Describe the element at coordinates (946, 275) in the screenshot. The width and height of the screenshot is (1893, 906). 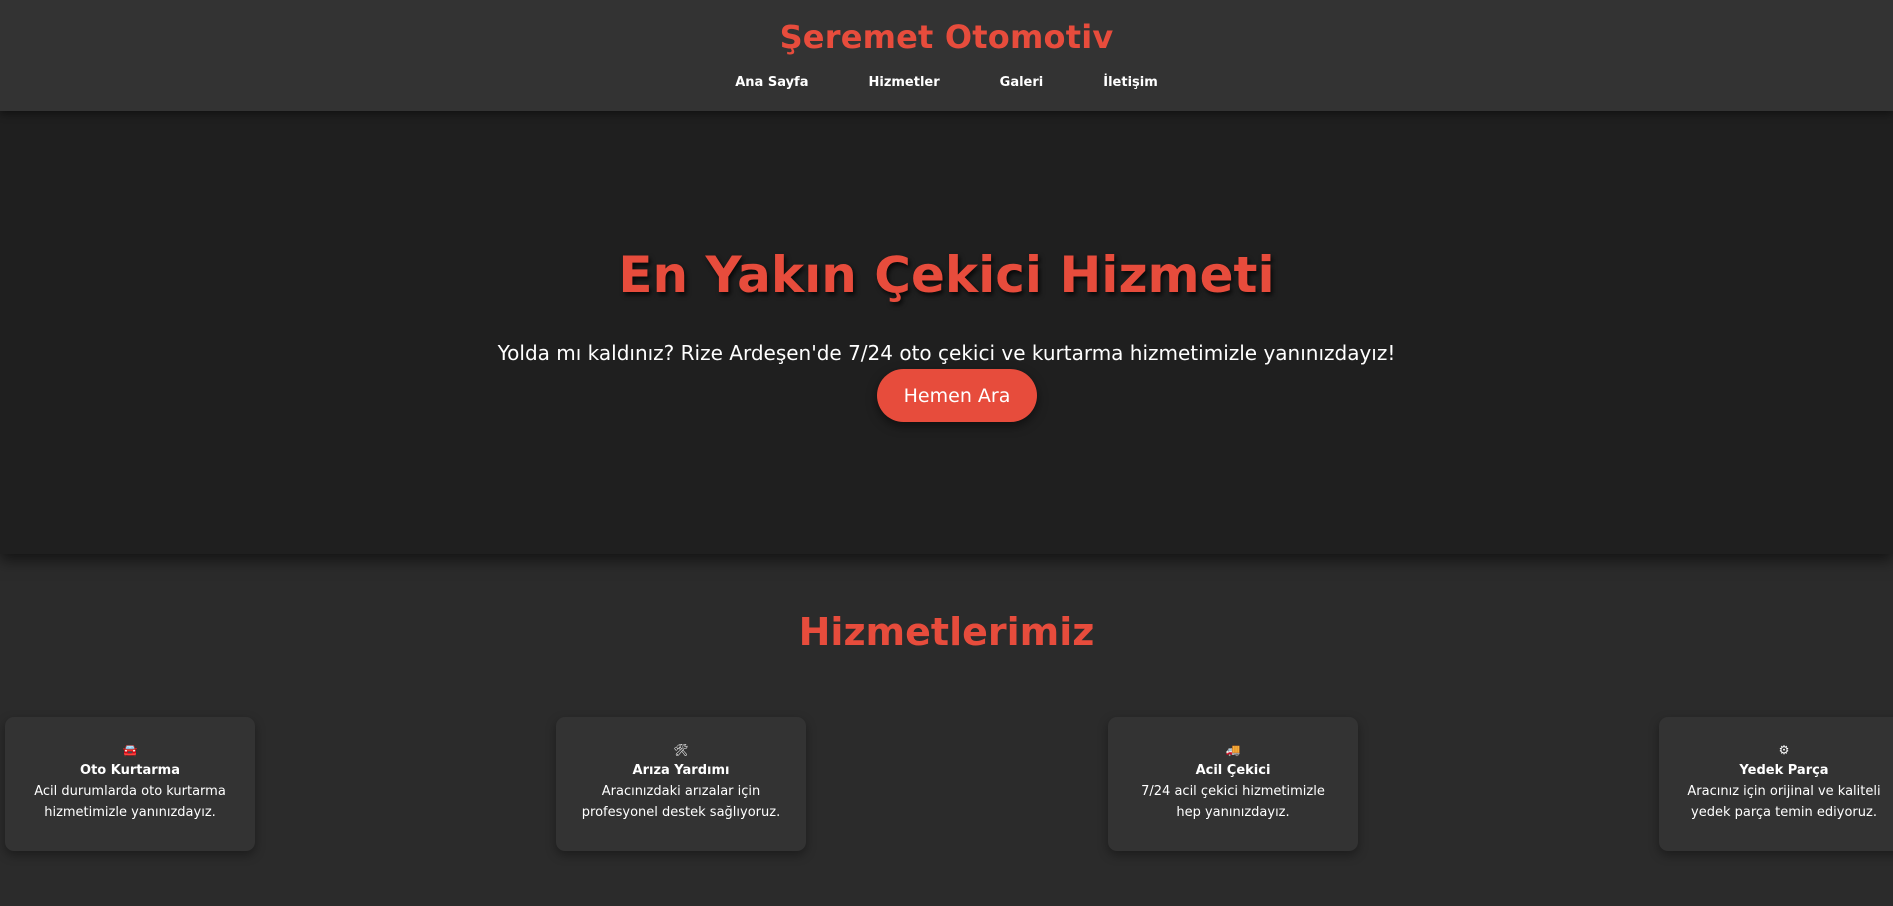
I see `hero-title: En Yakın Çekici Hizmeti` at that location.